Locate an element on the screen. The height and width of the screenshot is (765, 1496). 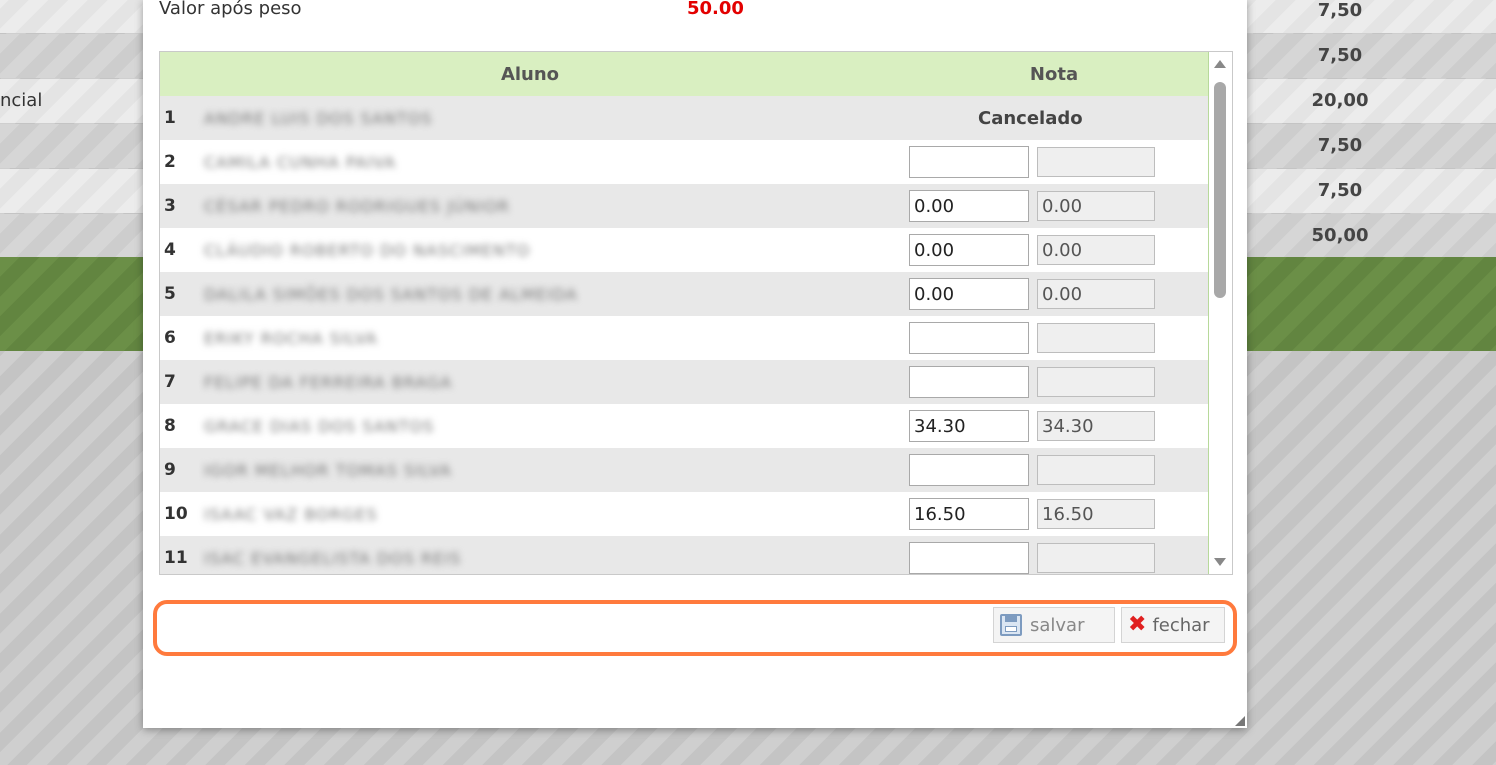
table-row: 8 GRACE DIAS DOS SANTOS is located at coordinates (684, 426).